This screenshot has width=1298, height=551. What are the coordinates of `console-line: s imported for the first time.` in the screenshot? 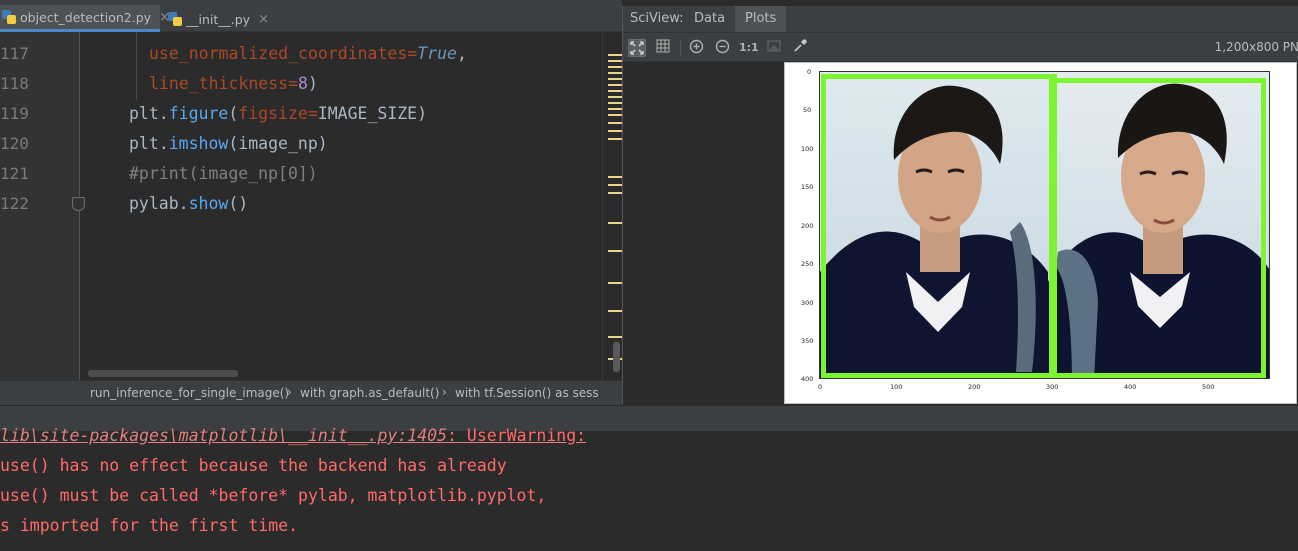 It's located at (149, 525).